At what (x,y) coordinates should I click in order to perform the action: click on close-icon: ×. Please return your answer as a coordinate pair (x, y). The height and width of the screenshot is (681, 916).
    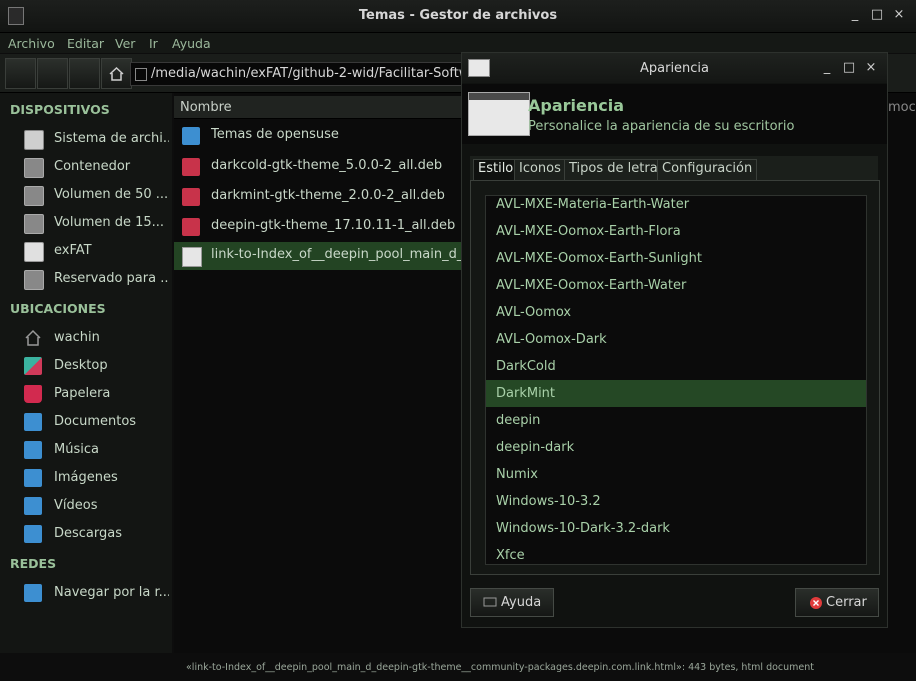
    Looking at the image, I should click on (899, 15).